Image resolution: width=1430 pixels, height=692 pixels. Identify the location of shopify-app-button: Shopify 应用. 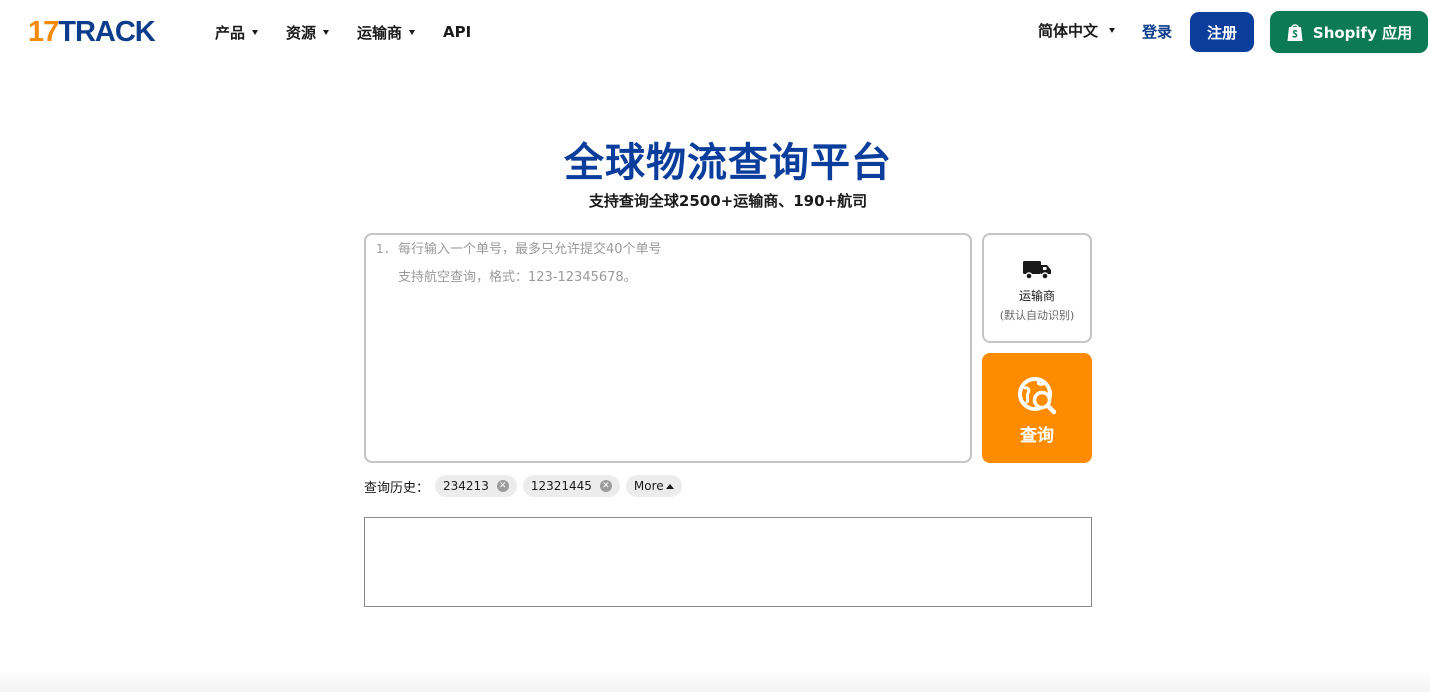
(1349, 32).